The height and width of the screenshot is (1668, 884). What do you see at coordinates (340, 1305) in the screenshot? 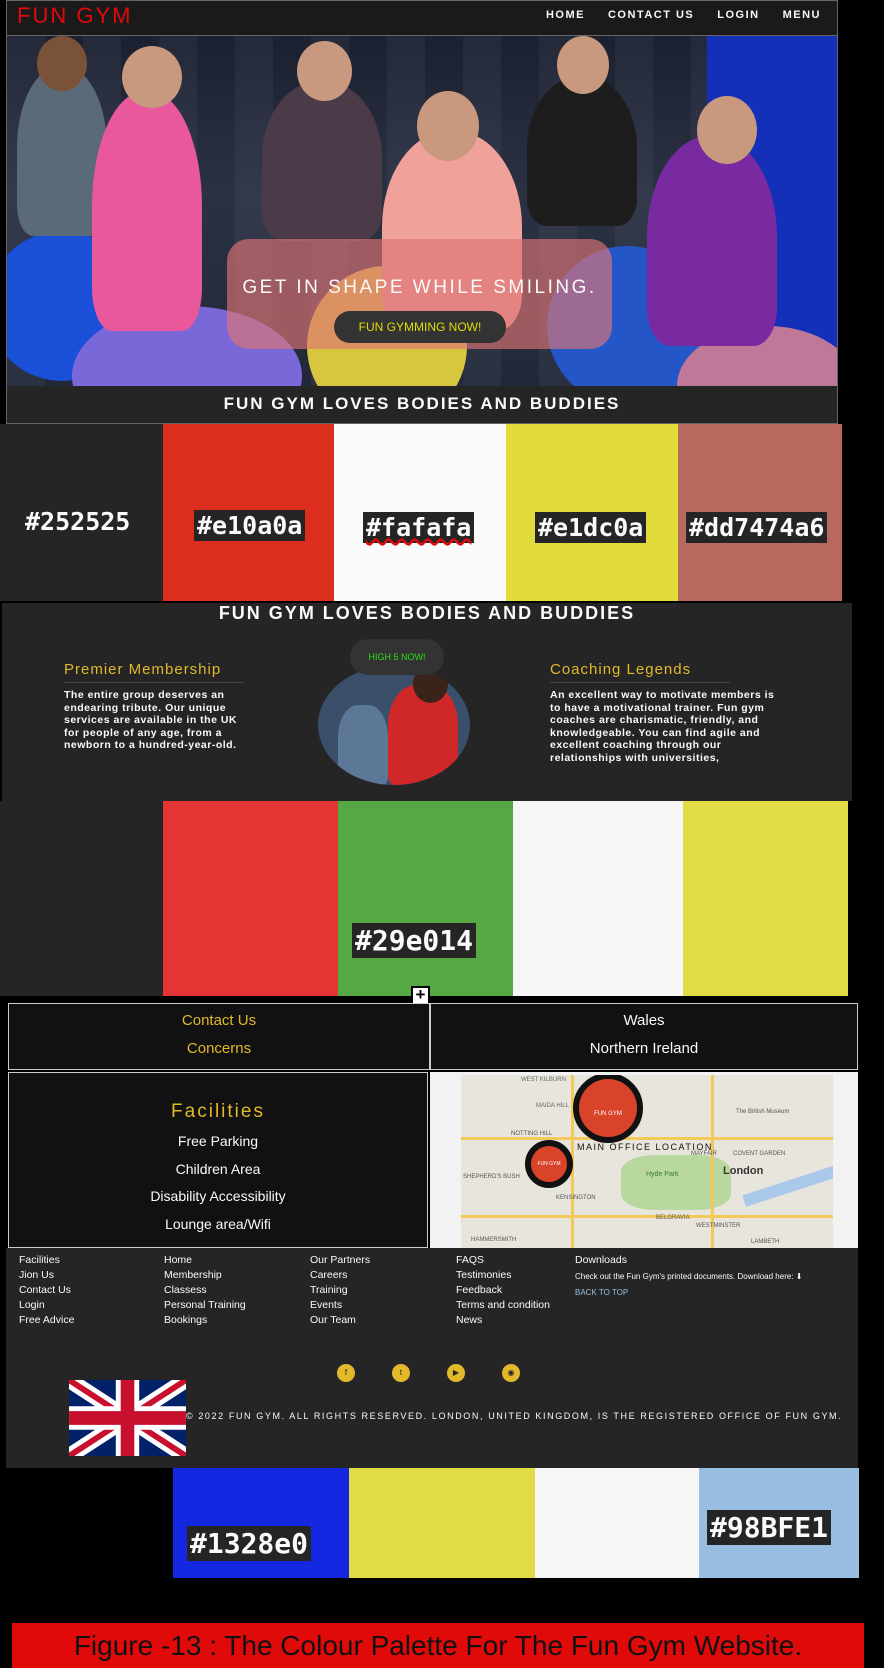
I see `footer-link: Events` at bounding box center [340, 1305].